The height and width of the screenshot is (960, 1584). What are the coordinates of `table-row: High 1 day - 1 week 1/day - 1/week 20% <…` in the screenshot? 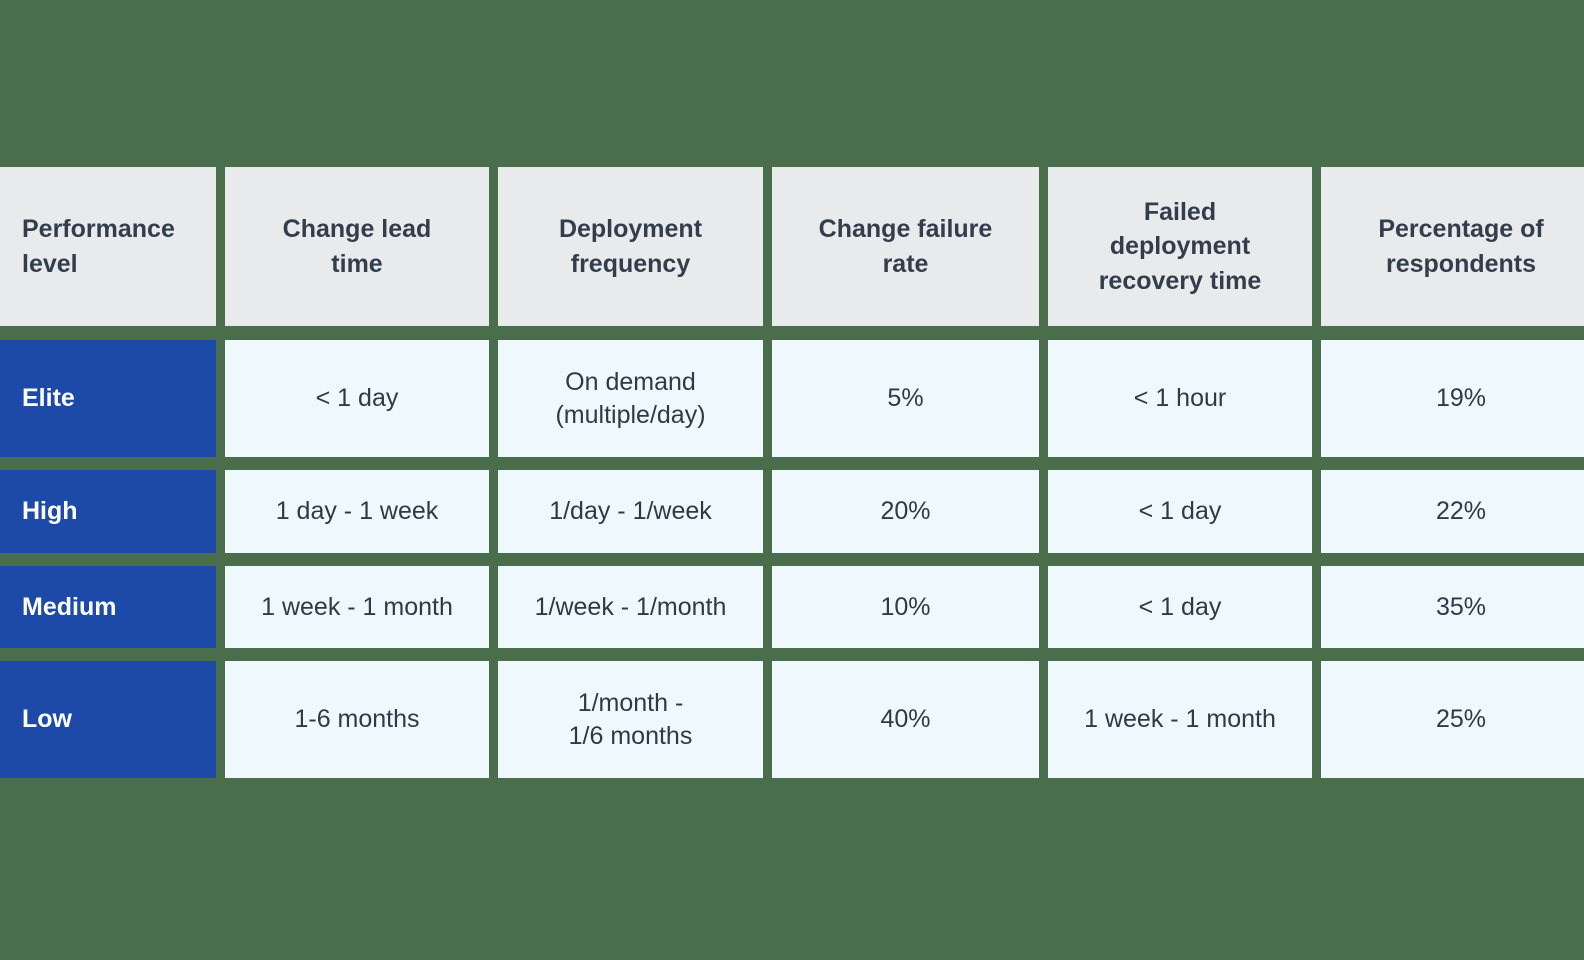 It's located at (792, 511).